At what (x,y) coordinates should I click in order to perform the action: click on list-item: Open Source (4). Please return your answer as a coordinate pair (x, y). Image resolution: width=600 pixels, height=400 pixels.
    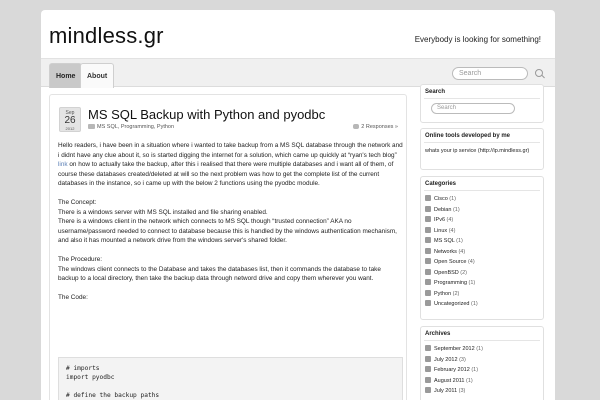
    Looking at the image, I should click on (482, 262).